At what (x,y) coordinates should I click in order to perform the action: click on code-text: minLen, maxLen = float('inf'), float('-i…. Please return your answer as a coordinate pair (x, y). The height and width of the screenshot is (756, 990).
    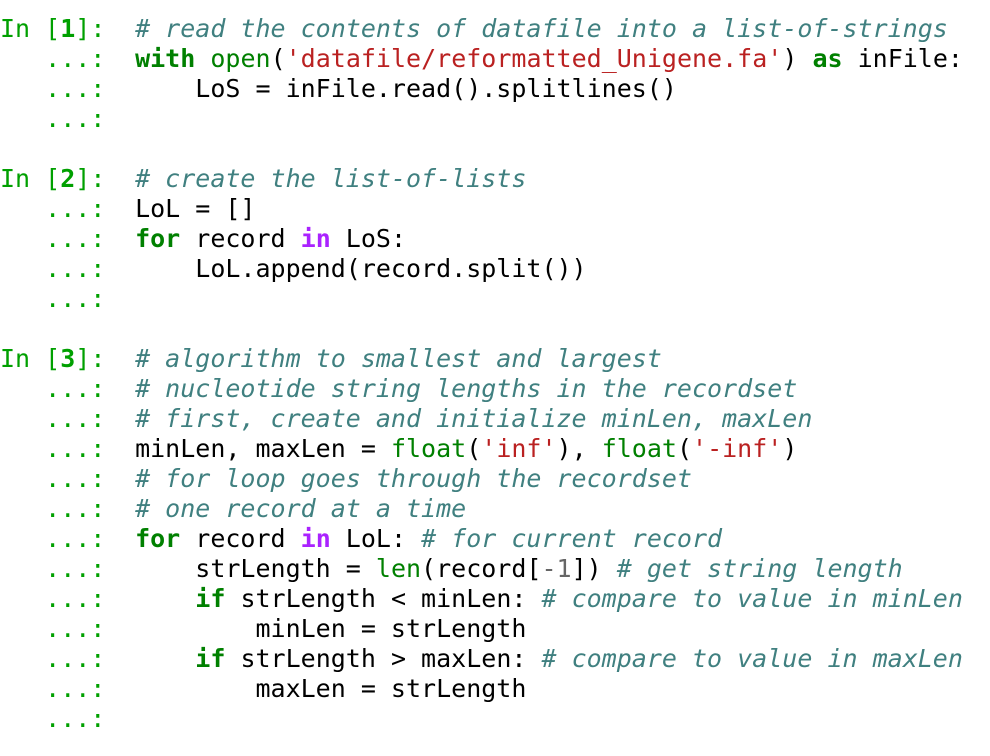
    Looking at the image, I should click on (458, 448).